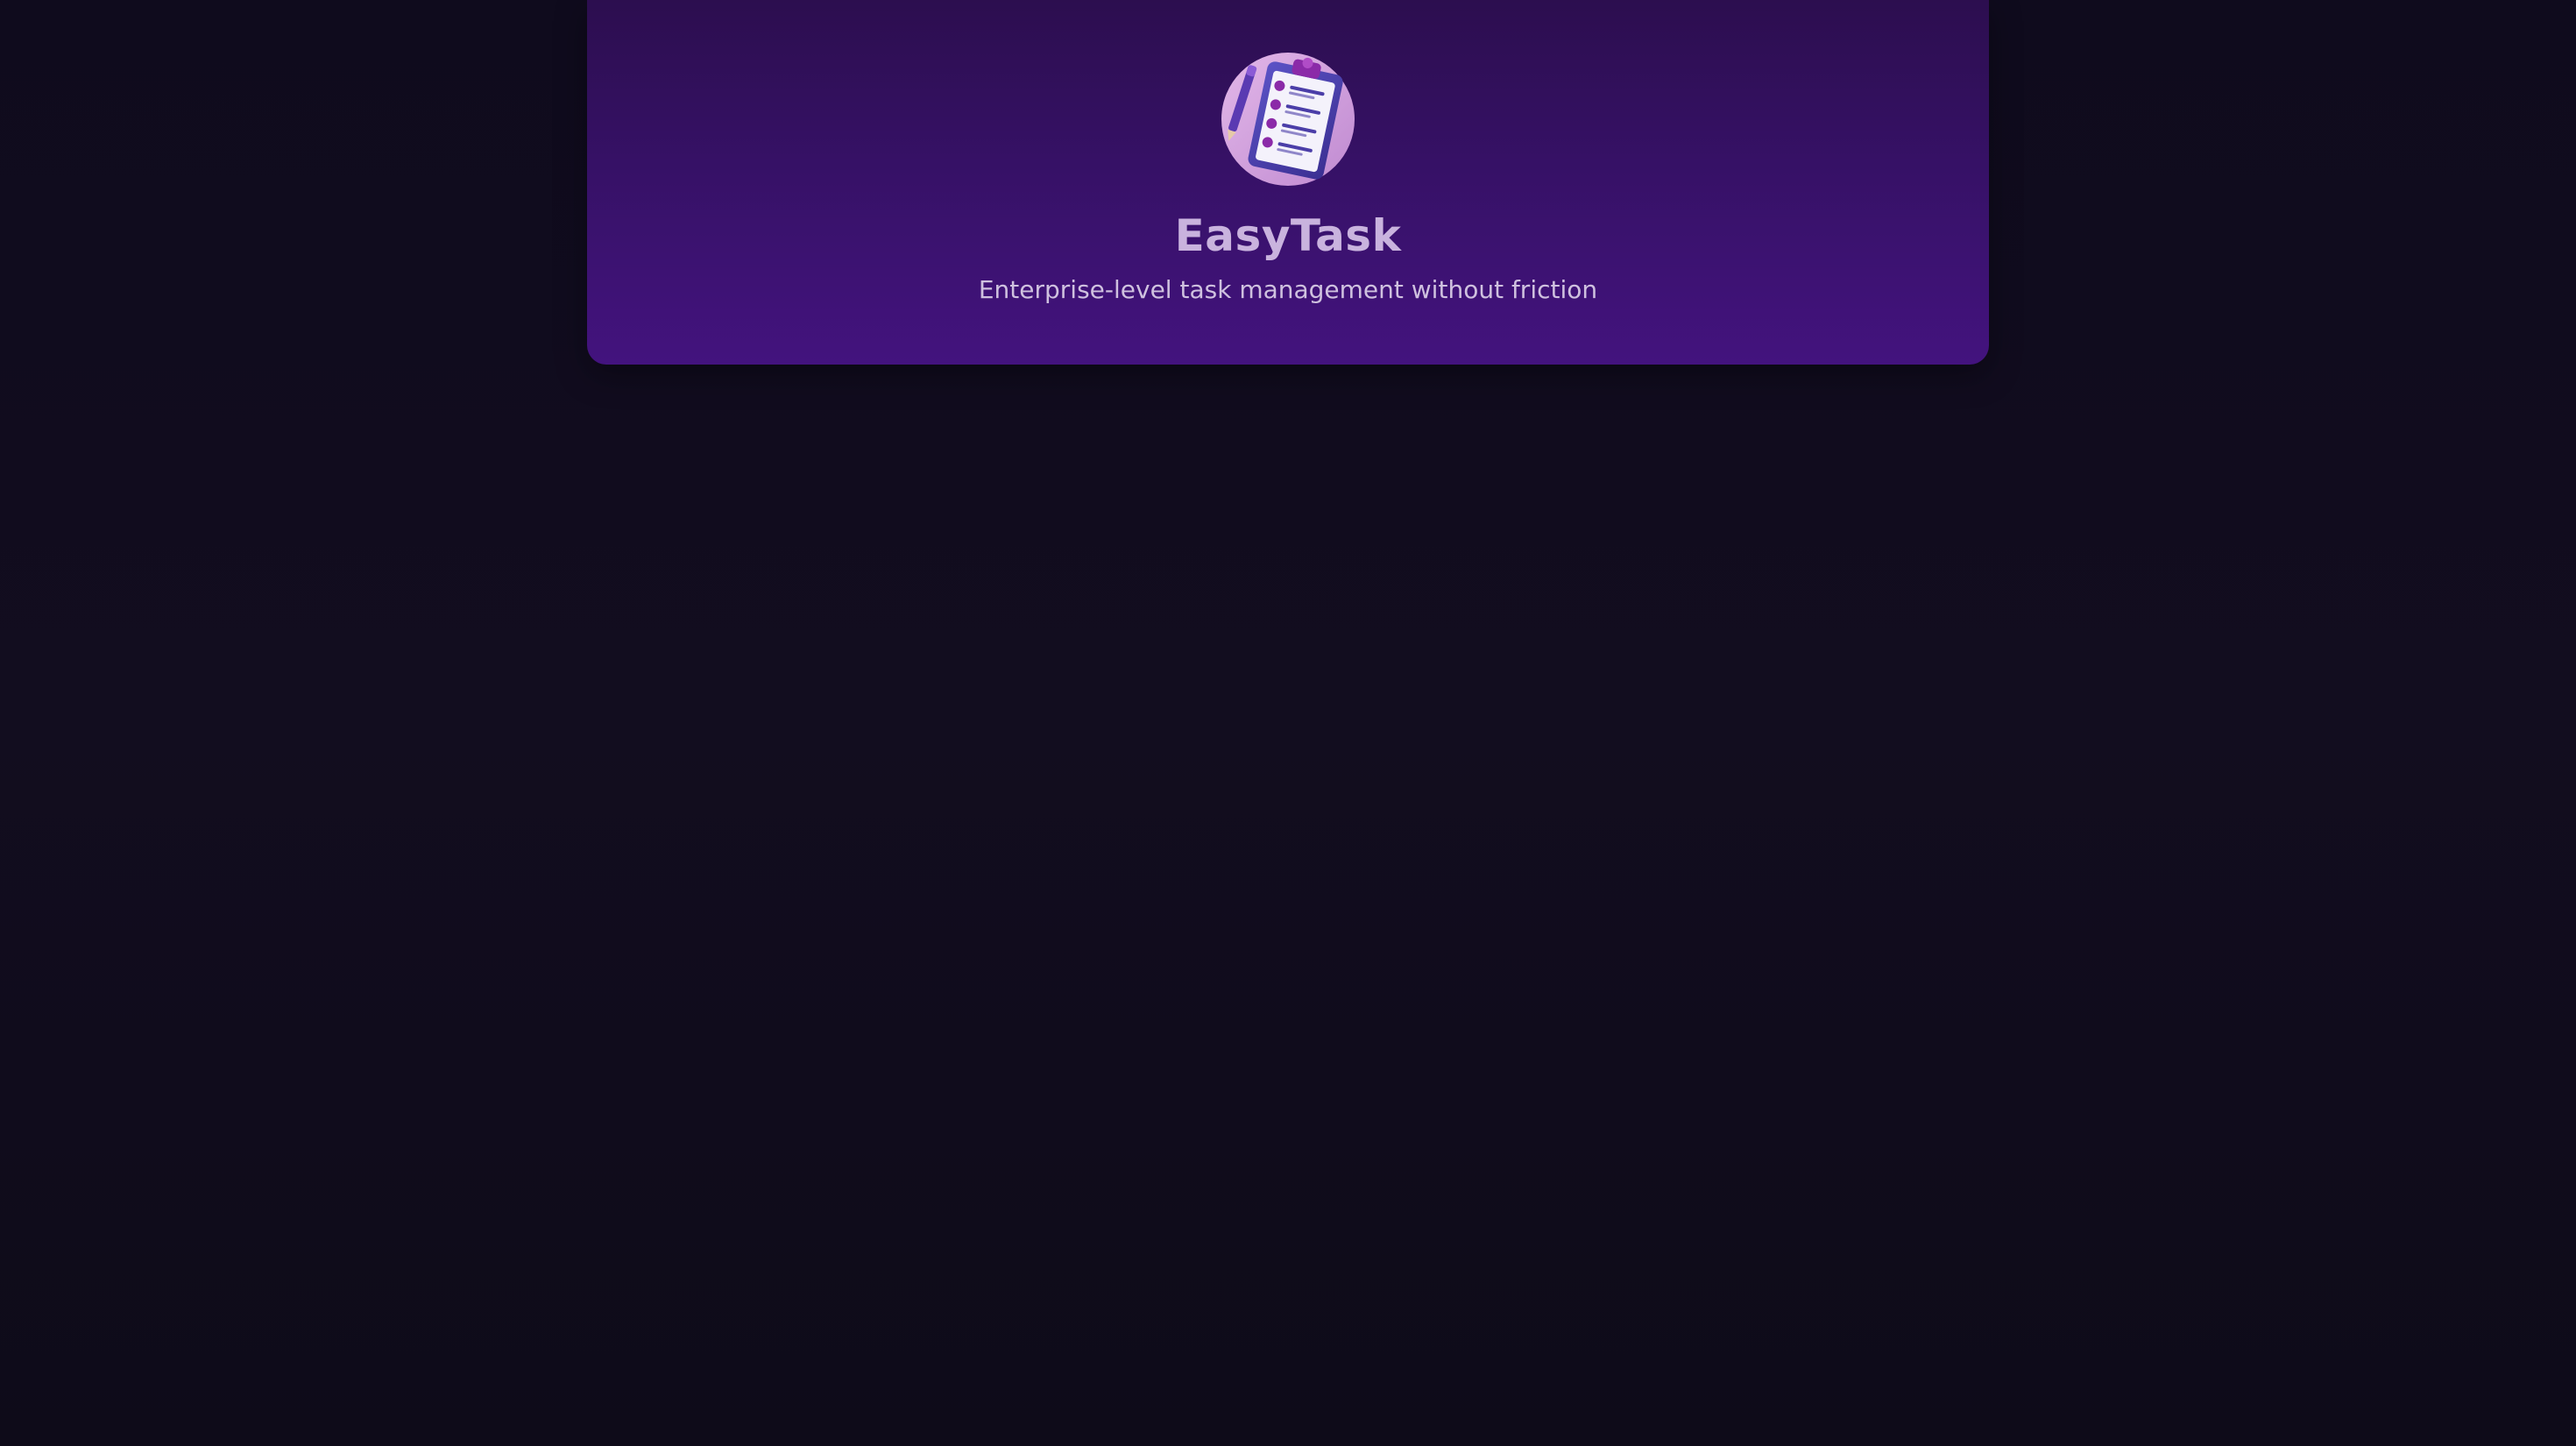 Image resolution: width=2576 pixels, height=1446 pixels. Describe the element at coordinates (1288, 235) in the screenshot. I see `app-title: EasyTask` at that location.